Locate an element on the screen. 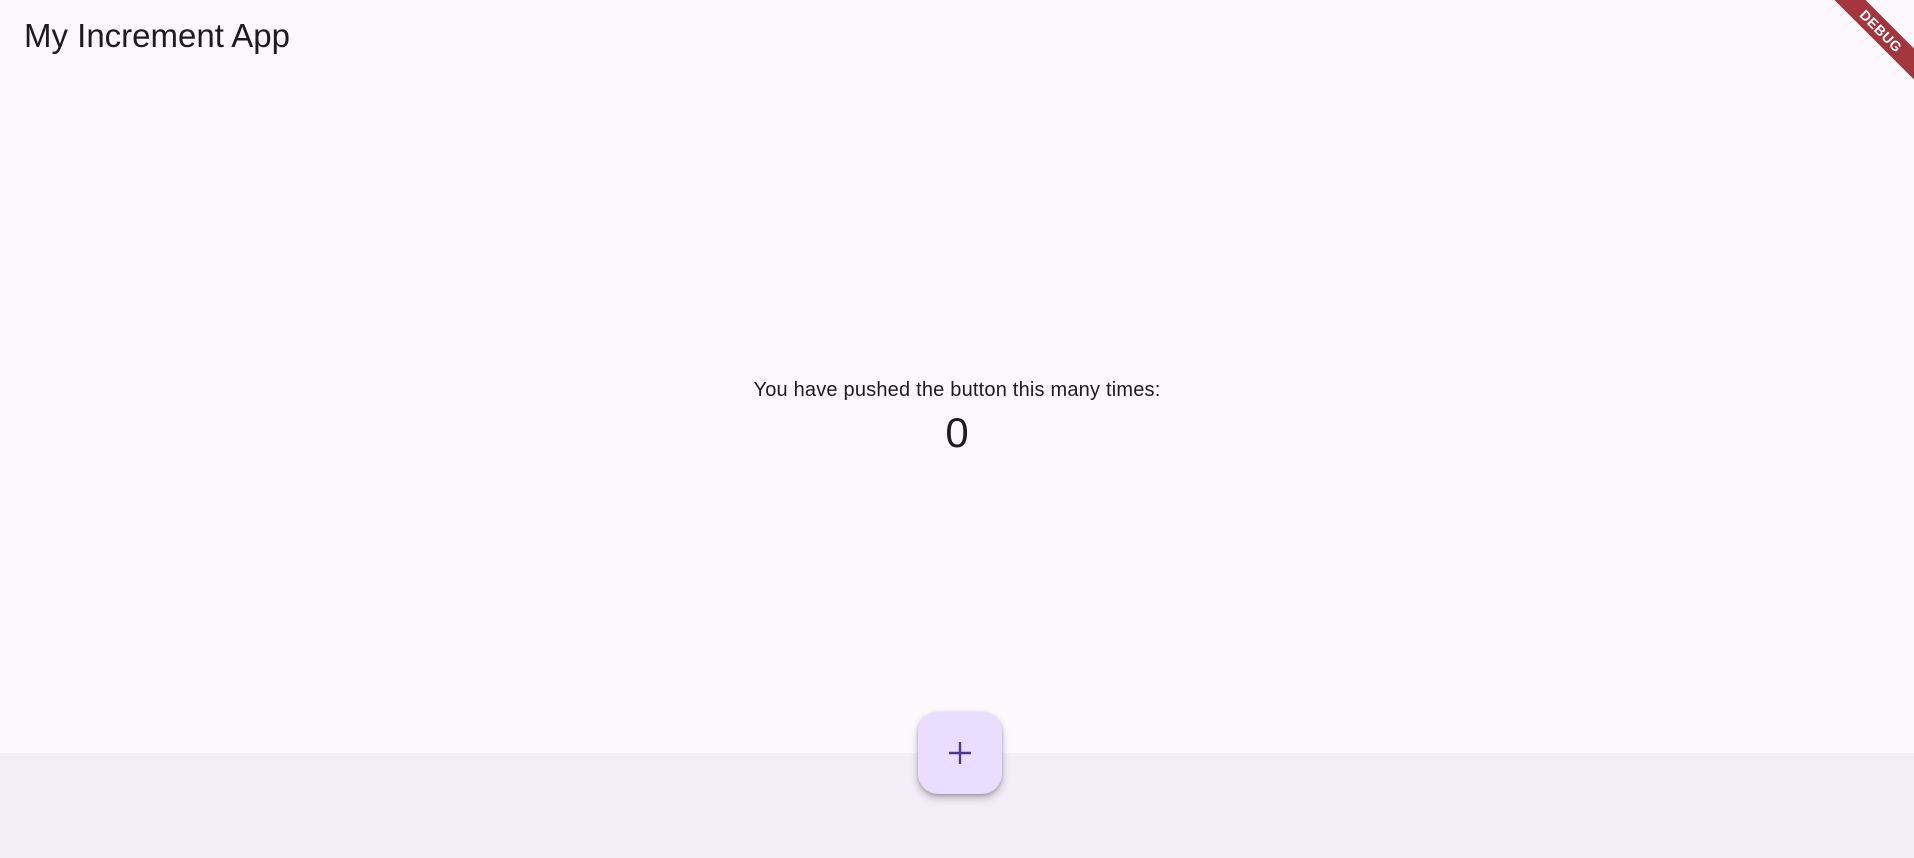 This screenshot has height=858, width=1914. app-bar: My Increment App is located at coordinates (957, 38).